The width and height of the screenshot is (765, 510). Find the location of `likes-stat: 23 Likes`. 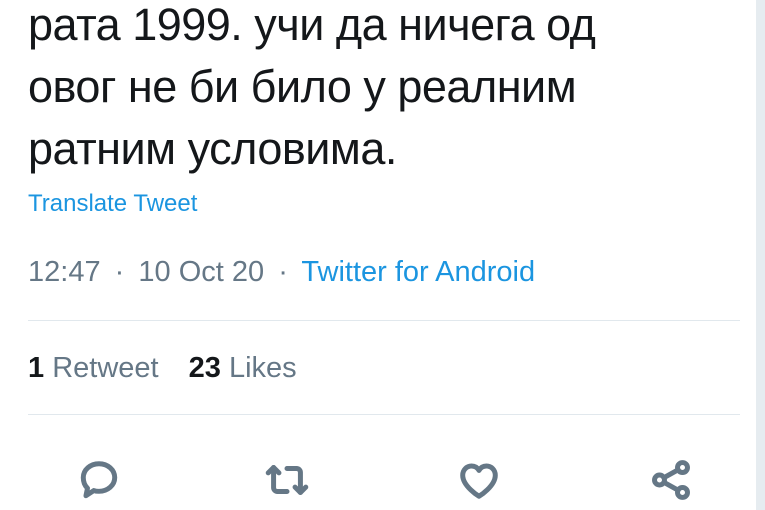

likes-stat: 23 Likes is located at coordinates (243, 368).